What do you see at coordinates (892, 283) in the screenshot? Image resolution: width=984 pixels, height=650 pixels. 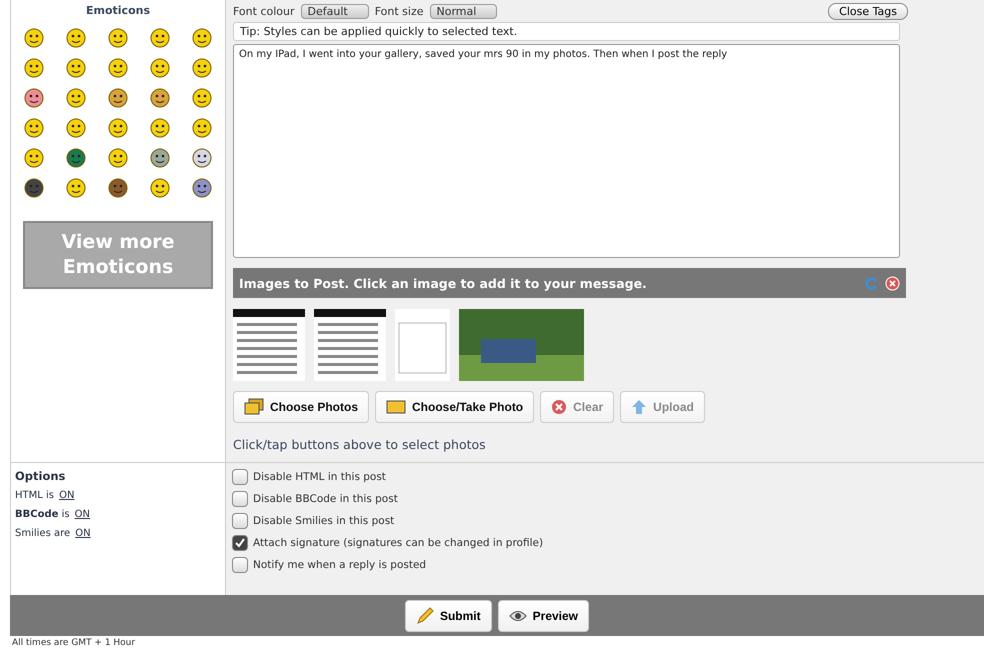 I see `close-icon` at bounding box center [892, 283].